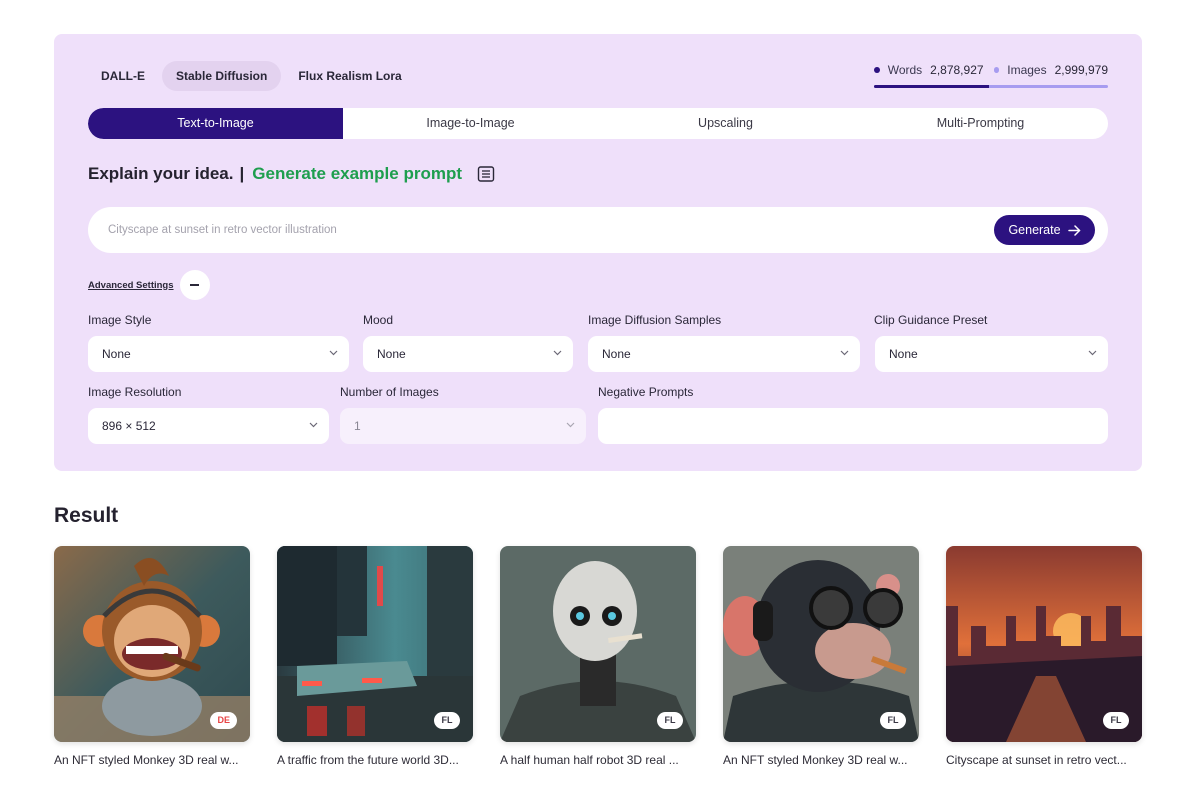  Describe the element at coordinates (991, 86) in the screenshot. I see `usage-ratio-bar` at that location.